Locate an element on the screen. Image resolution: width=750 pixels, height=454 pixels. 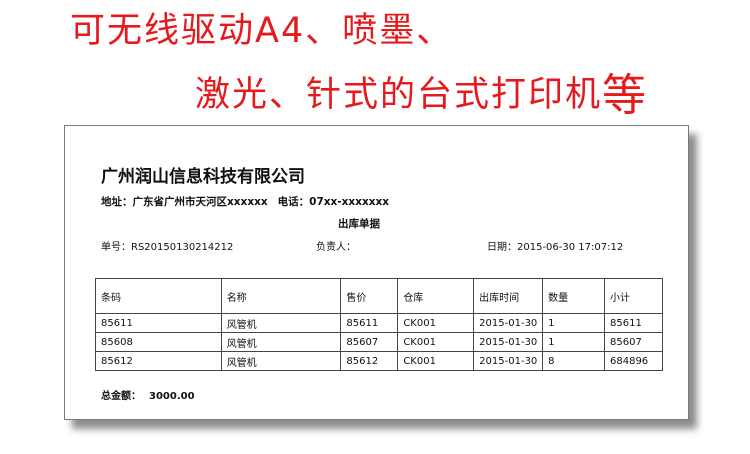
responsible-person: 负责人： is located at coordinates (336, 245).